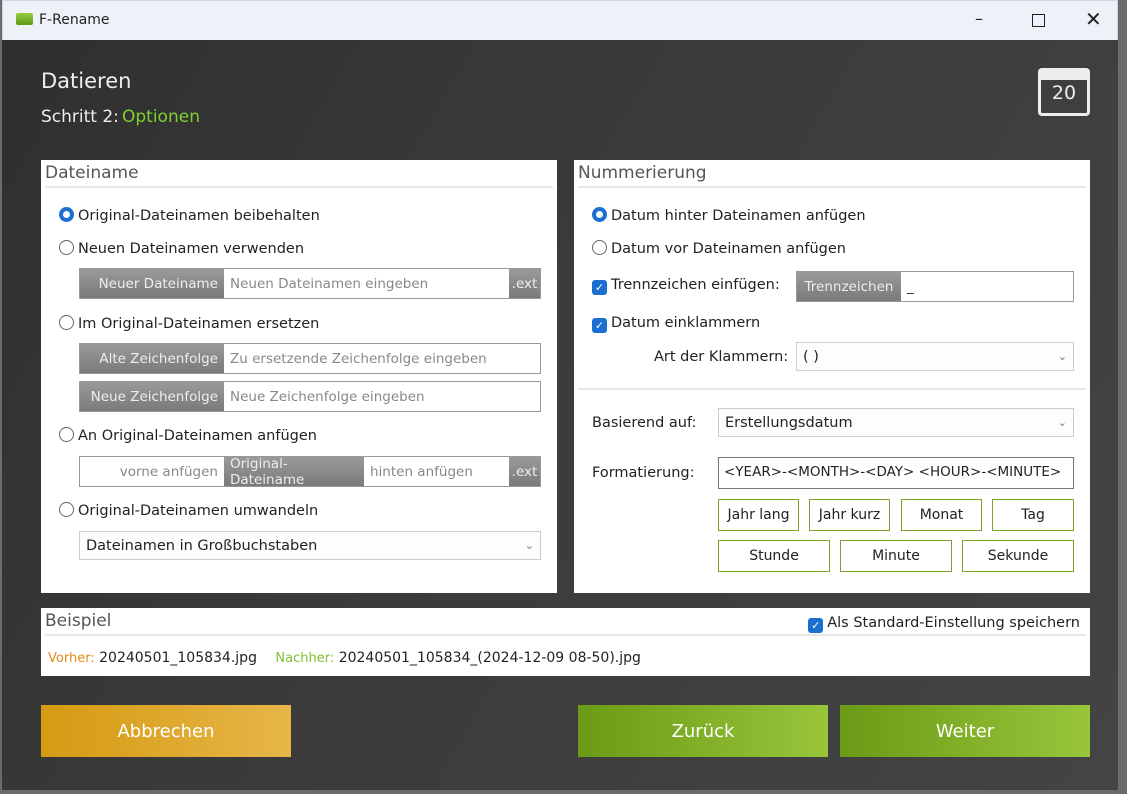 Image resolution: width=1127 pixels, height=794 pixels. I want to click on page-title: Datieren, so click(86, 81).